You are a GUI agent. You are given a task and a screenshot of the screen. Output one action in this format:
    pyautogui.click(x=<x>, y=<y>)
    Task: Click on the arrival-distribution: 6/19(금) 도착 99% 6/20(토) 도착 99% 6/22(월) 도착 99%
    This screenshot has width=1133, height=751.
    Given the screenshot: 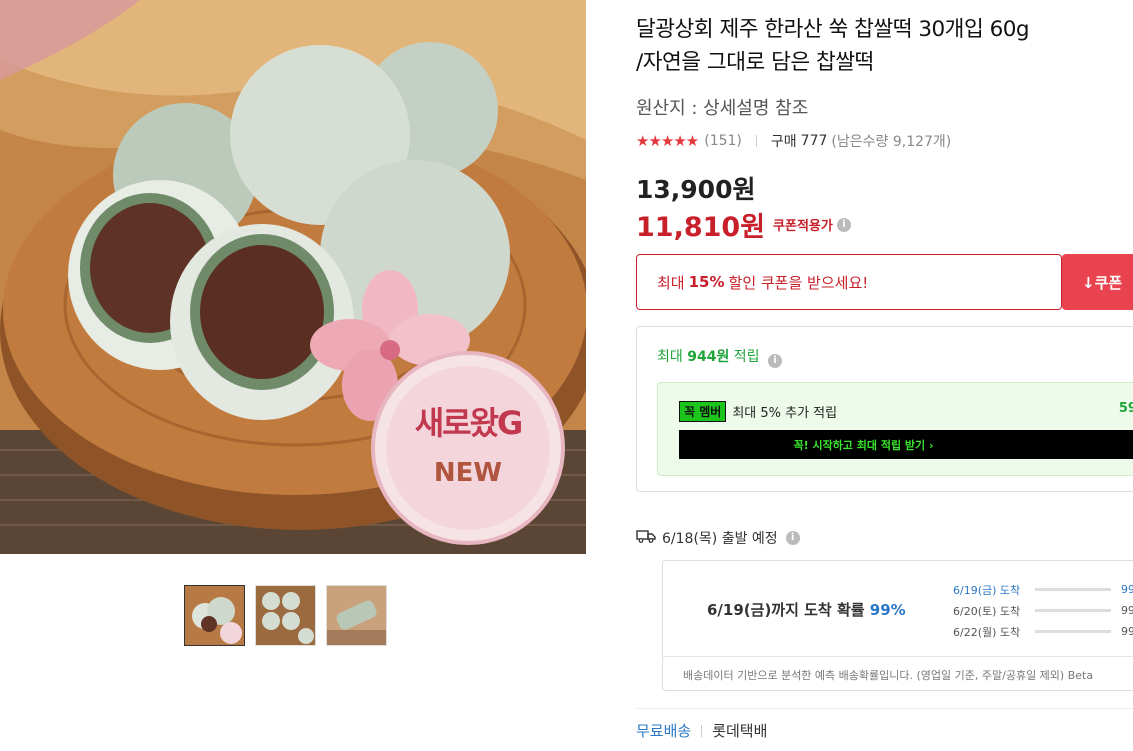 What is the action you would take?
    pyautogui.click(x=1043, y=610)
    